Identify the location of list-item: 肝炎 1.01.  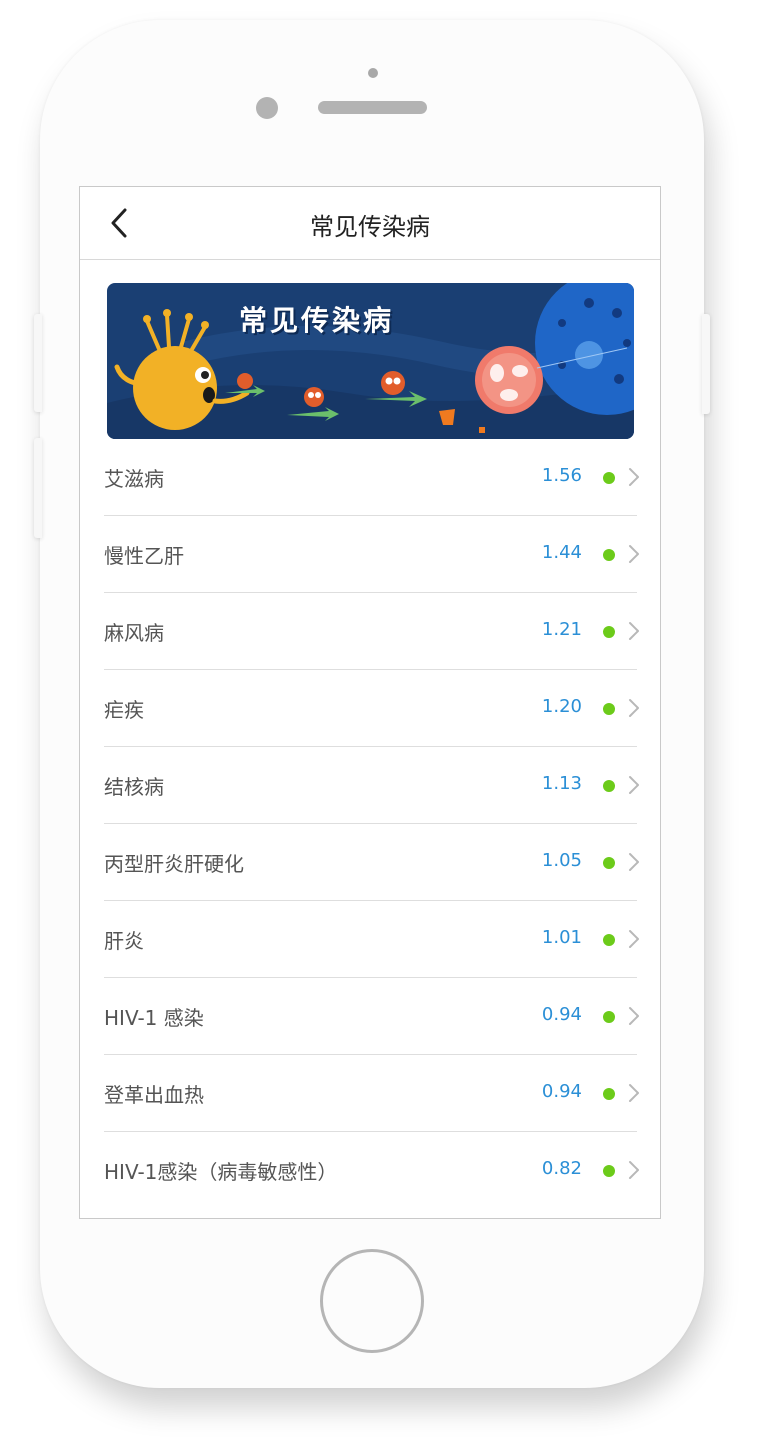
(382, 939).